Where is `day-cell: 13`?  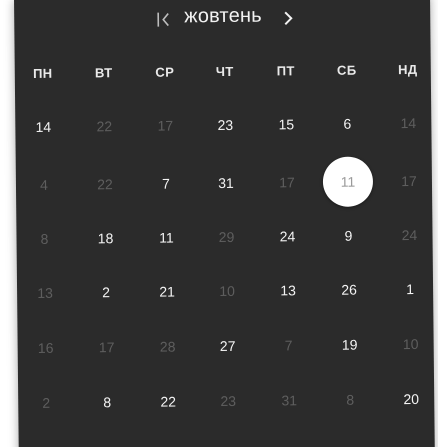 day-cell: 13 is located at coordinates (288, 290).